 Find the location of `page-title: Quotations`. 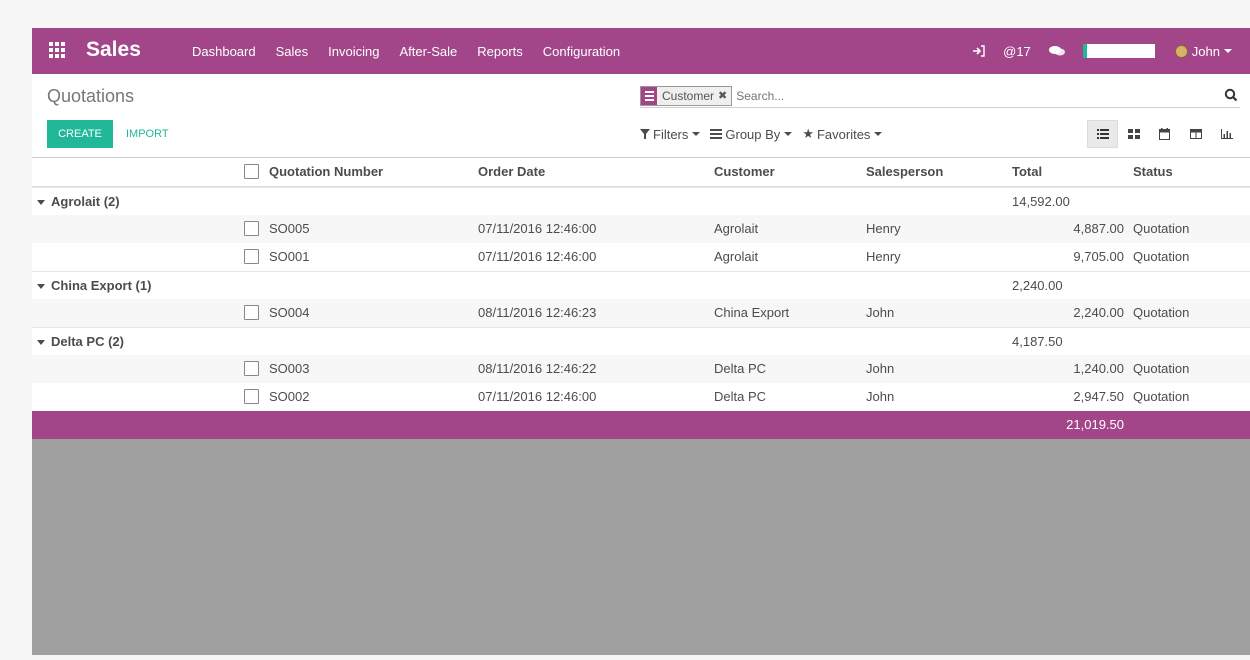

page-title: Quotations is located at coordinates (91, 96).